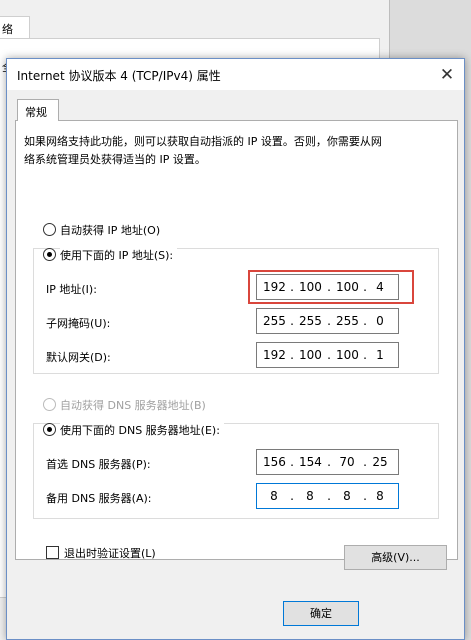 This screenshot has width=471, height=640. I want to click on dns-auto-radio, so click(49, 404).